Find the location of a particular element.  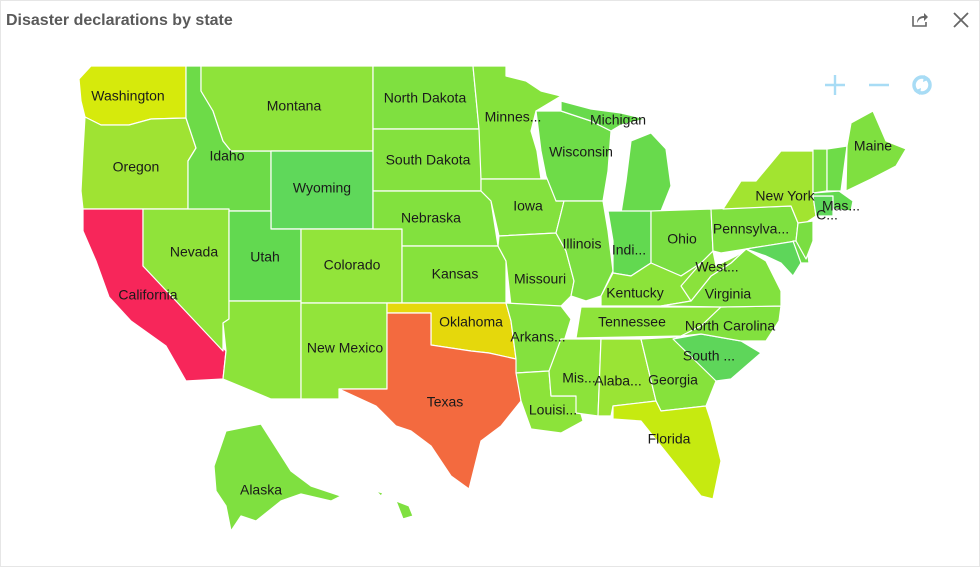

state-washington is located at coordinates (132, 95).